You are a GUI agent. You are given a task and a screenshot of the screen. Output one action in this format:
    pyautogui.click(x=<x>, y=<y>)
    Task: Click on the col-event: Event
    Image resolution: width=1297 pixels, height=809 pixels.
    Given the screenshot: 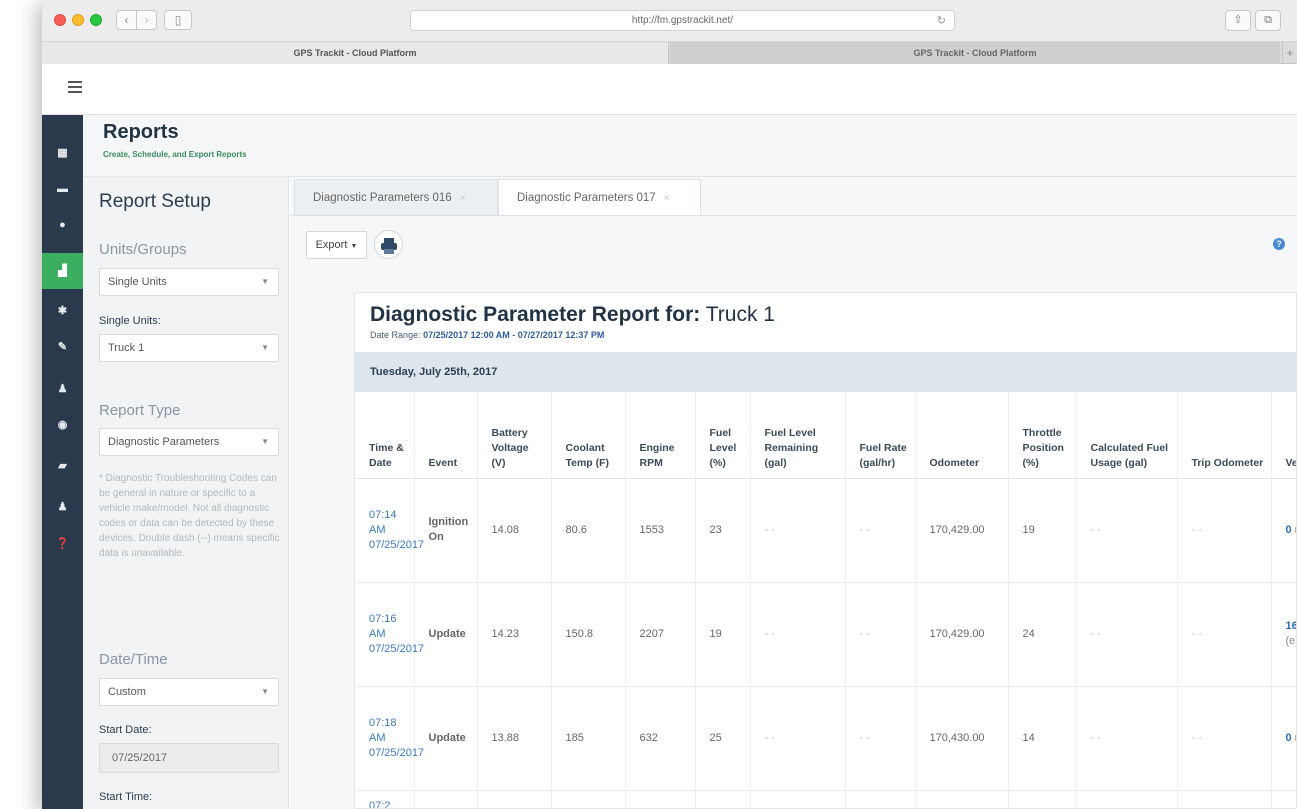 What is the action you would take?
    pyautogui.click(x=446, y=435)
    